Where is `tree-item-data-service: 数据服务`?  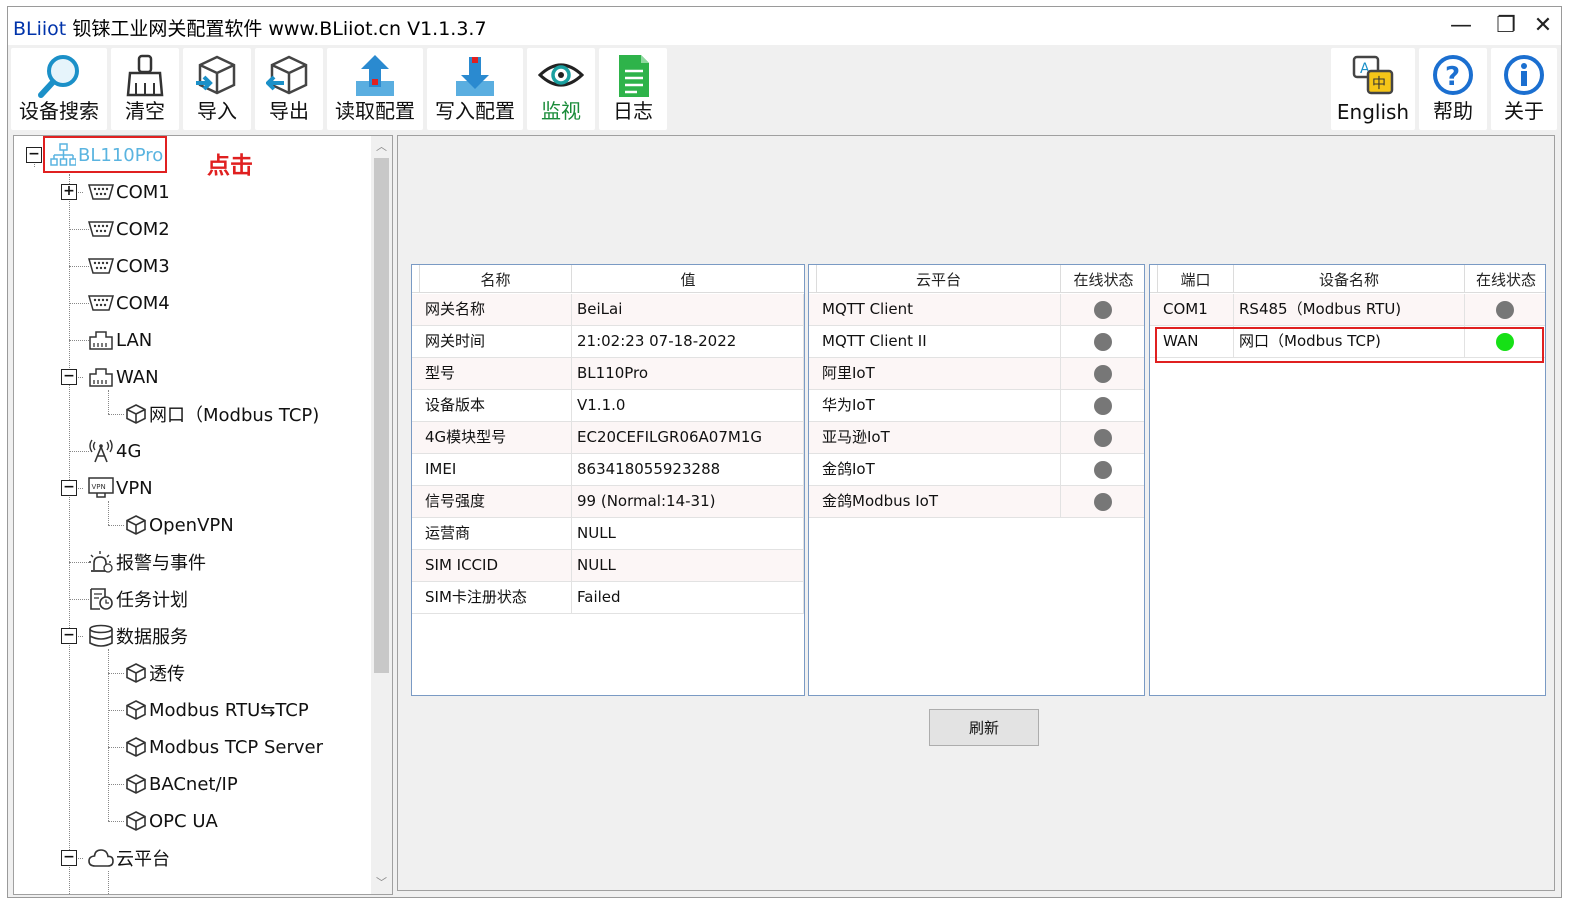
tree-item-data-service: 数据服务 is located at coordinates (138, 636).